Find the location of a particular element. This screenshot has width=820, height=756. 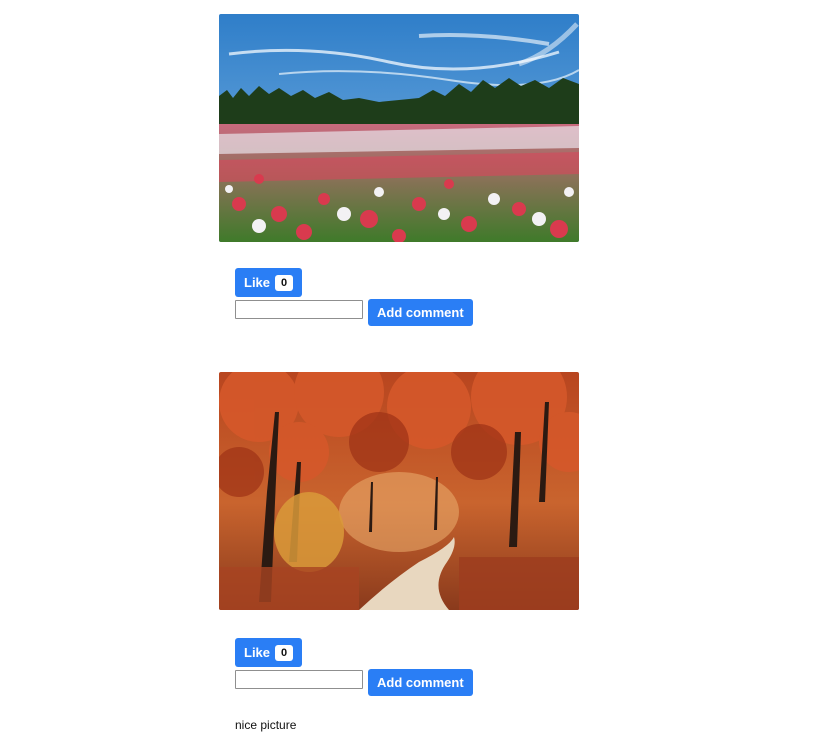

comment-list: nice picture is located at coordinates (407, 725).